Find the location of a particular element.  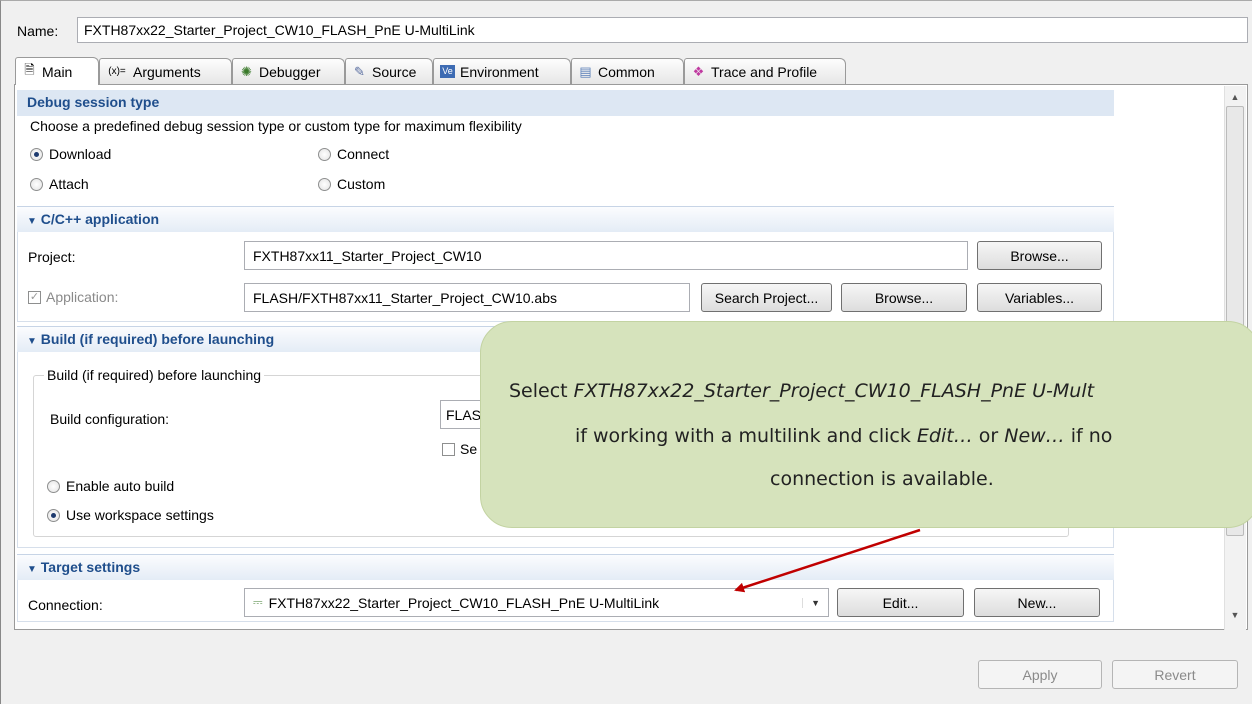

callout-text: connection is available. is located at coordinates (882, 479).